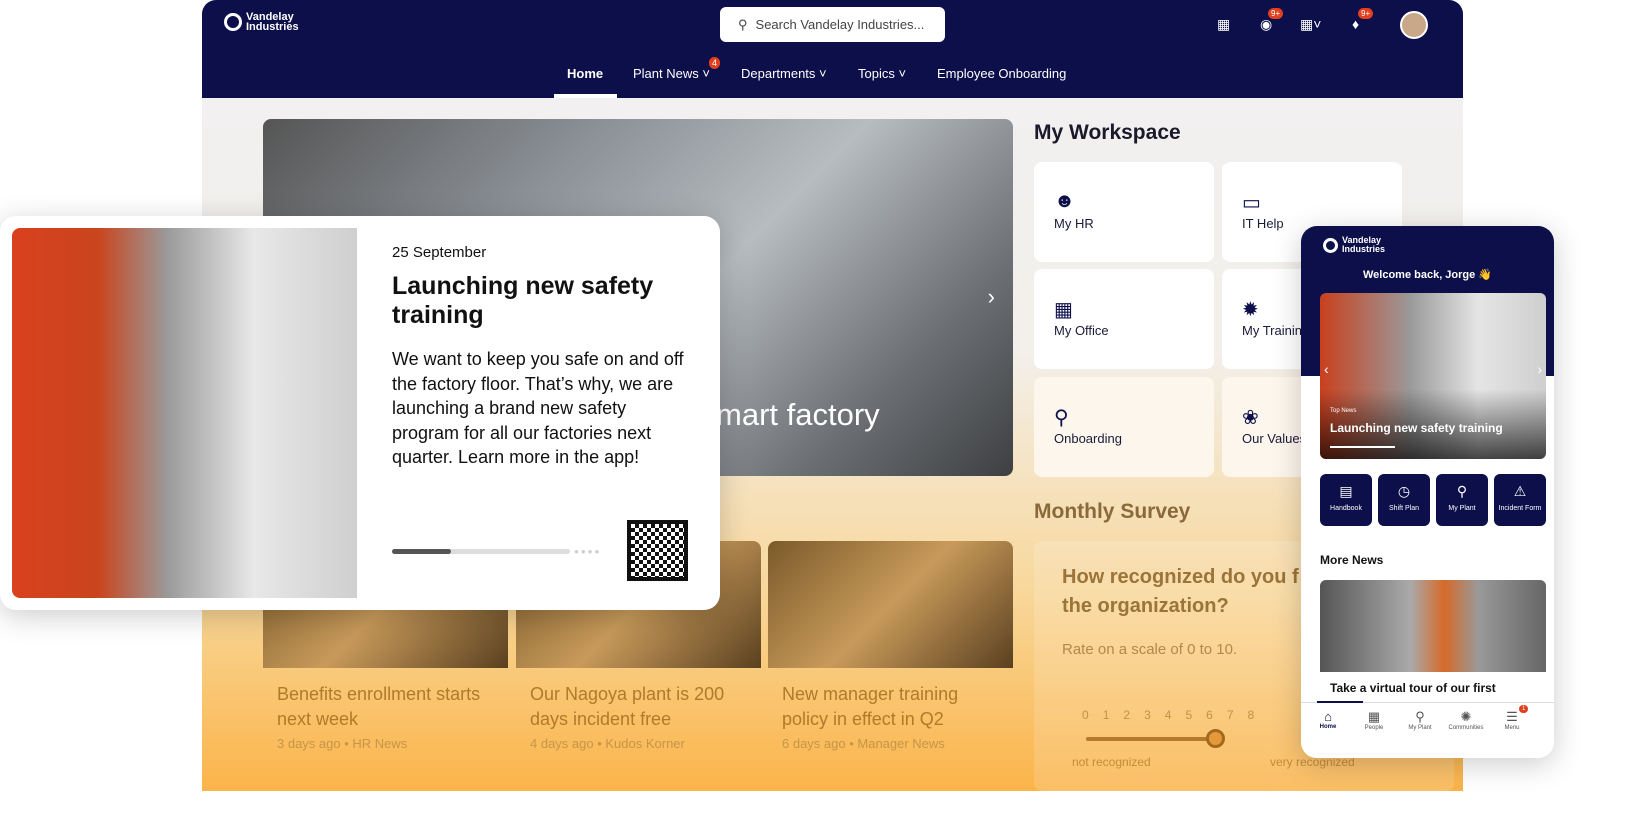 Image resolution: width=1641 pixels, height=828 pixels. Describe the element at coordinates (784, 73) in the screenshot. I see `nav-departments: Departments ˅` at that location.